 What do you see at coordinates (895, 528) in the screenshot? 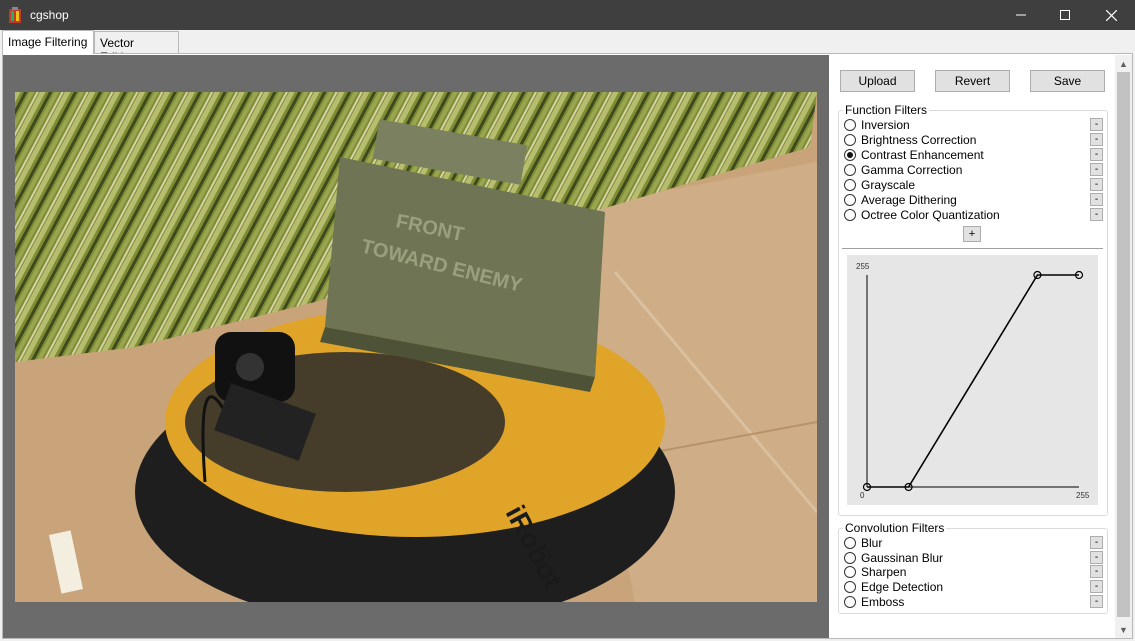
I see `convolution-filters-title: Convolution Filters` at bounding box center [895, 528].